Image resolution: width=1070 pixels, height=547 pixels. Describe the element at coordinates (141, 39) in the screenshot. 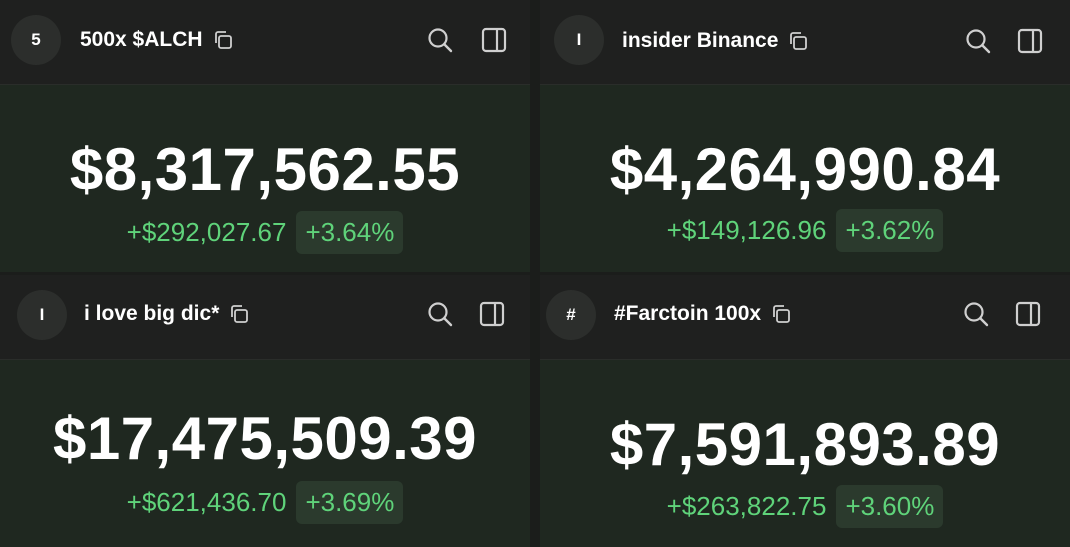

I see `wallet-name: 500x $ALCH` at that location.